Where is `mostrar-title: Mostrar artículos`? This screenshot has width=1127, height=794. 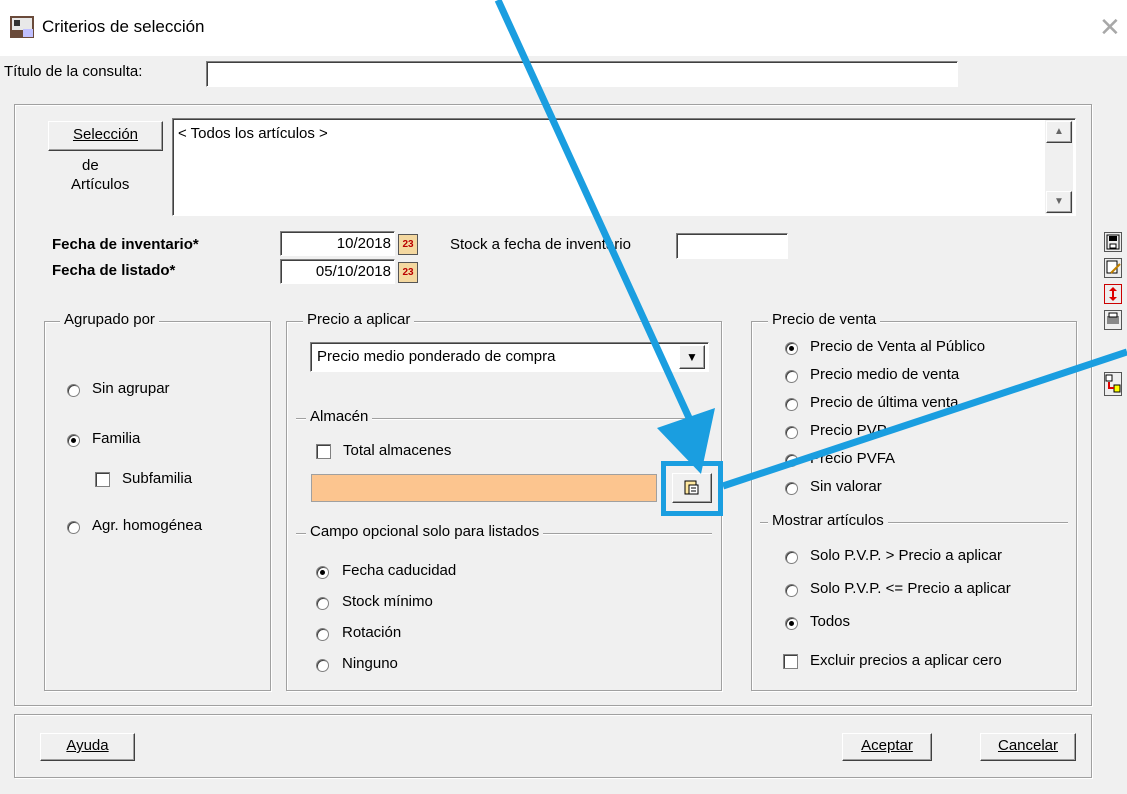 mostrar-title: Mostrar artículos is located at coordinates (828, 520).